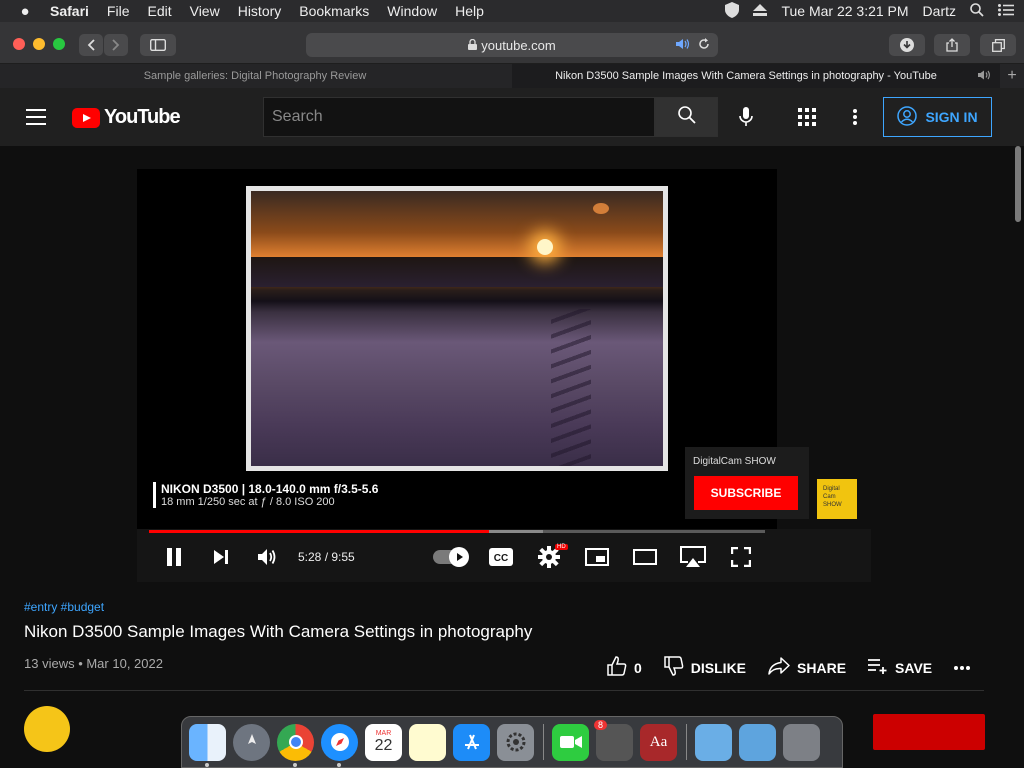 This screenshot has height=768, width=1024. I want to click on page-scrollbar, so click(1018, 431).